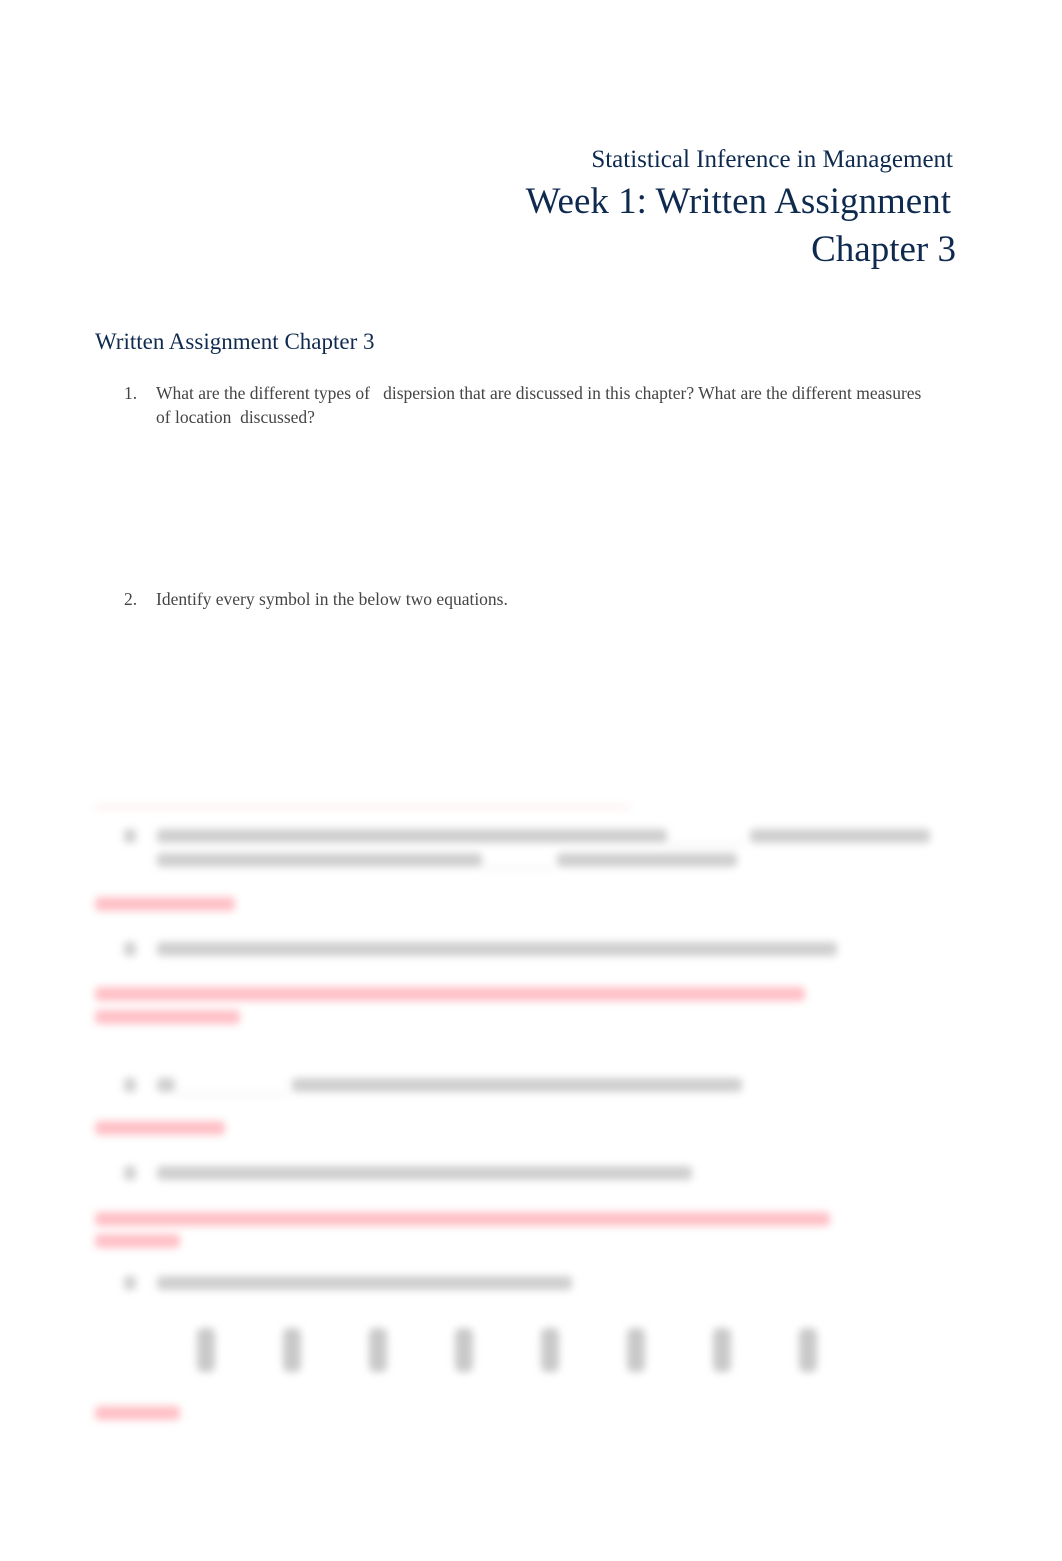  Describe the element at coordinates (131, 393) in the screenshot. I see `question-number: 1.` at that location.